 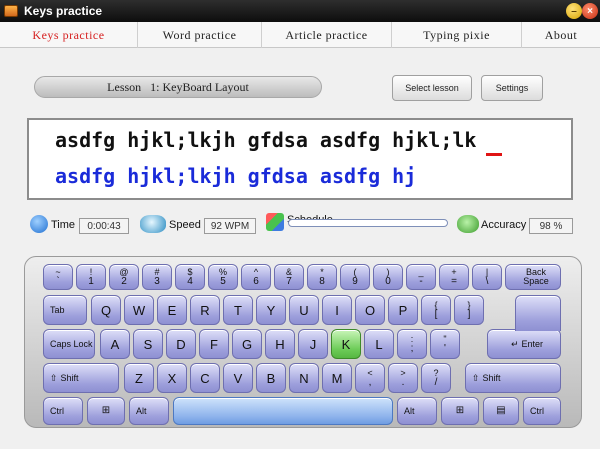 What do you see at coordinates (230, 226) in the screenshot?
I see `speed-value: 92 WPM` at bounding box center [230, 226].